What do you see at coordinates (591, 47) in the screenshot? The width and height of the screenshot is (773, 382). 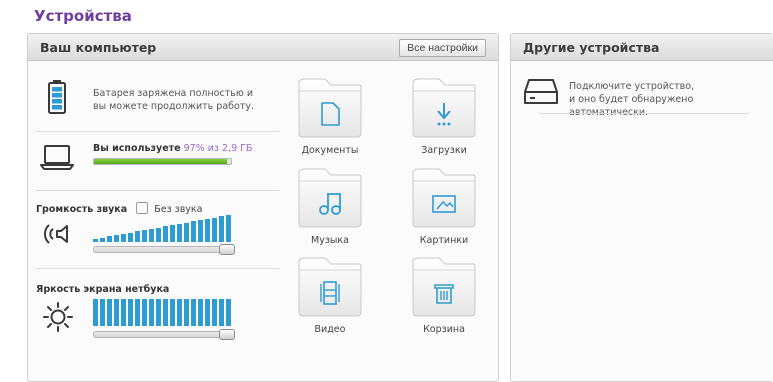 I see `panel-title: Другие устройства` at bounding box center [591, 47].